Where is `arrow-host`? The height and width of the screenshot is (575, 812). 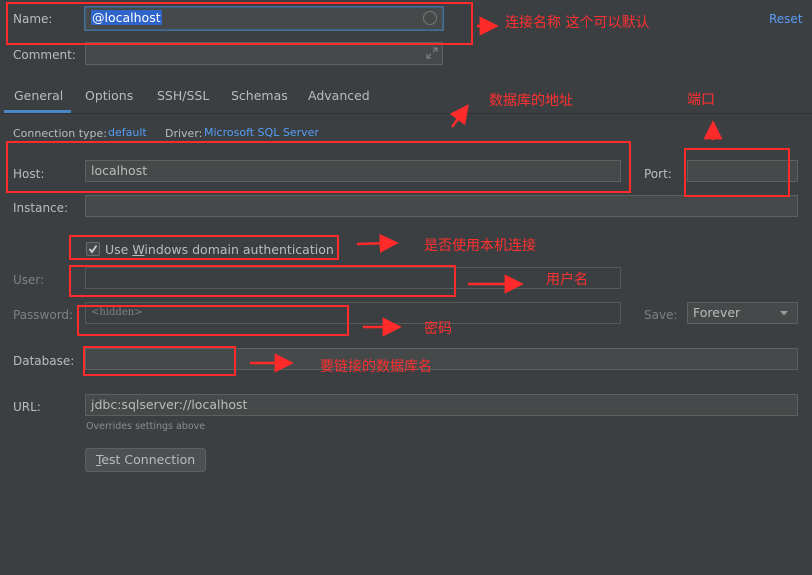 arrow-host is located at coordinates (459, 116).